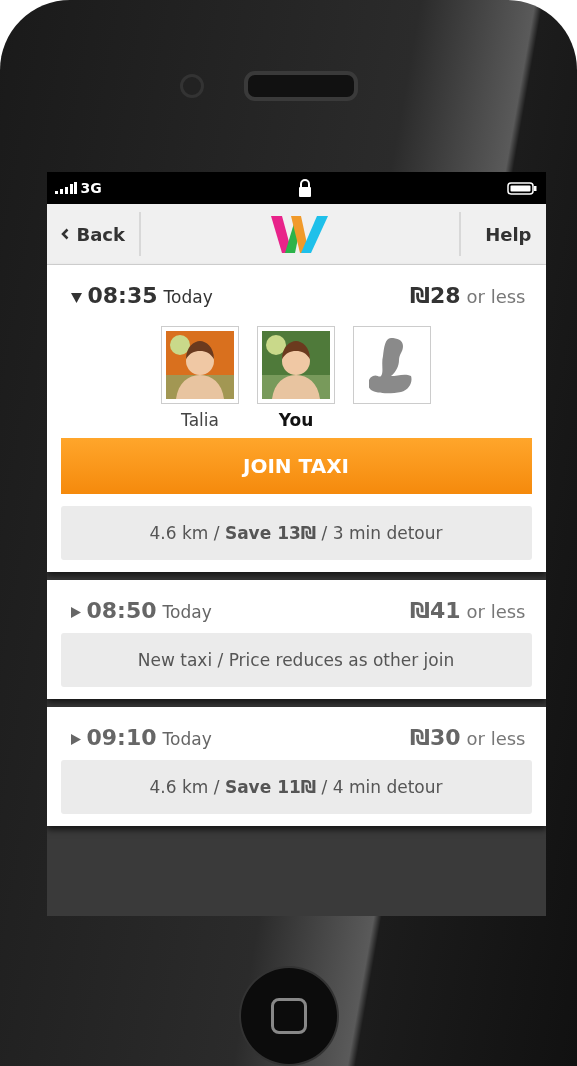  I want to click on seat-slot, so click(392, 365).